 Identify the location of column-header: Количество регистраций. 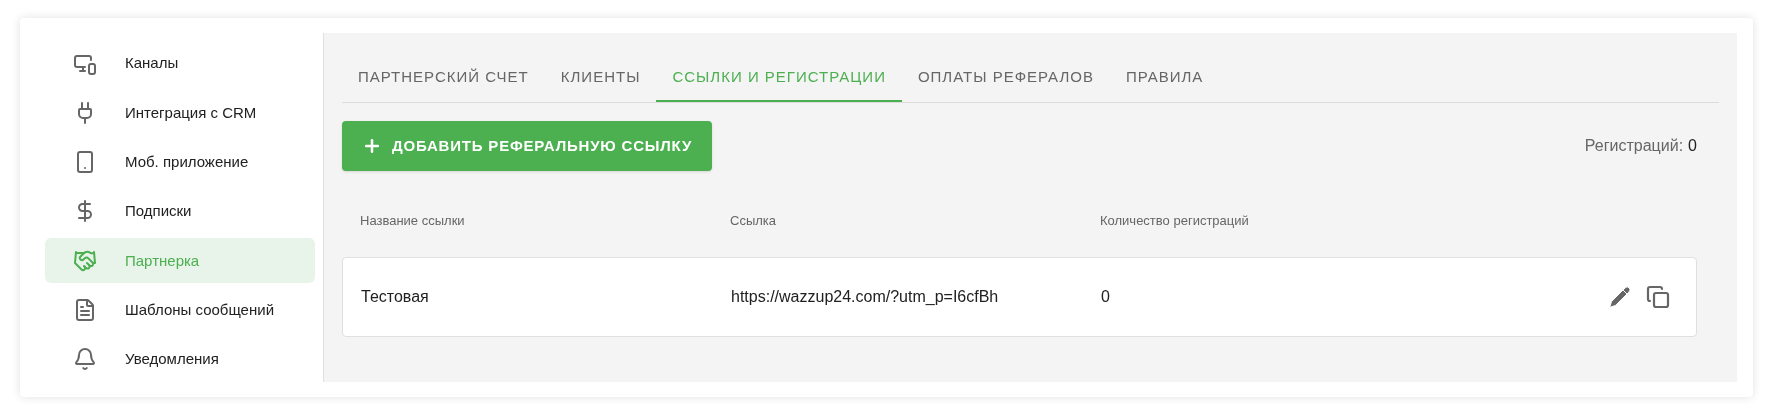
(1175, 220).